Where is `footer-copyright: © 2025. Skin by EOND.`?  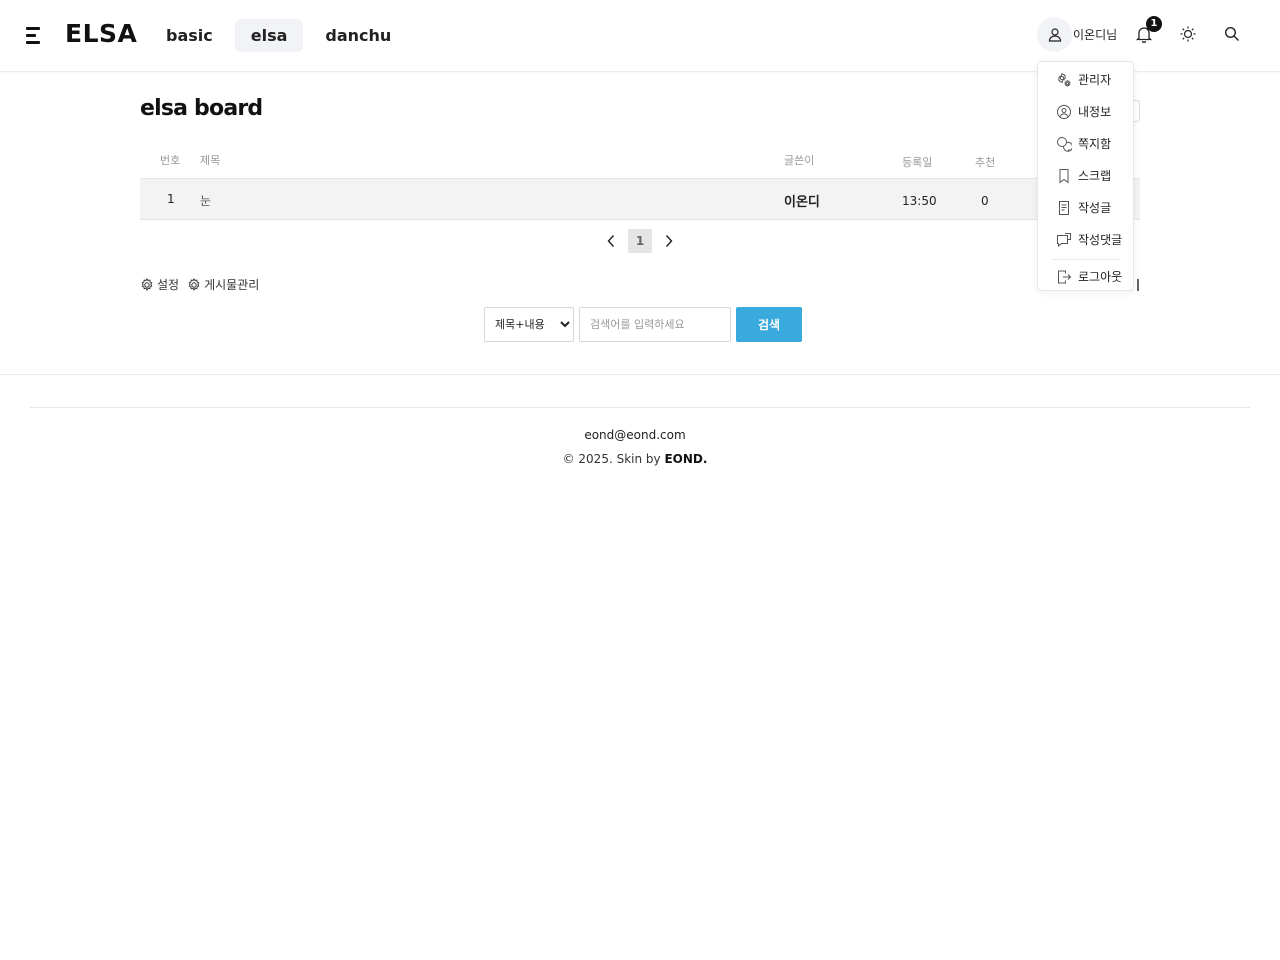 footer-copyright: © 2025. Skin by EOND. is located at coordinates (635, 459).